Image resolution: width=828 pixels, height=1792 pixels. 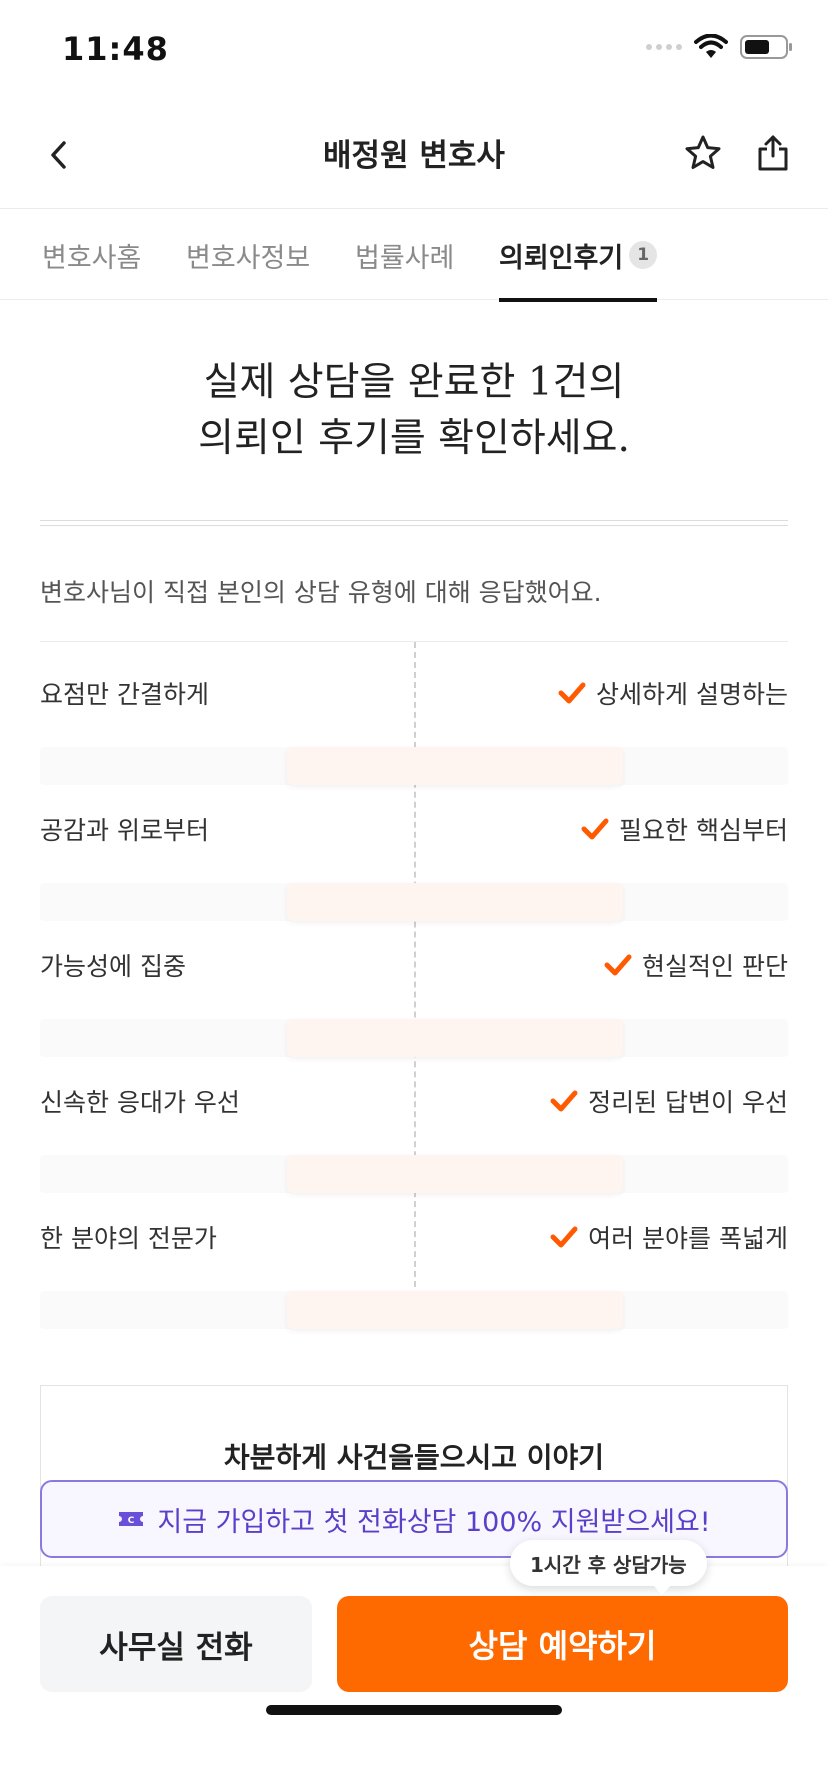 I want to click on trait-row: 요점만 간결하게 상세하게 설명하는, so click(x=414, y=725).